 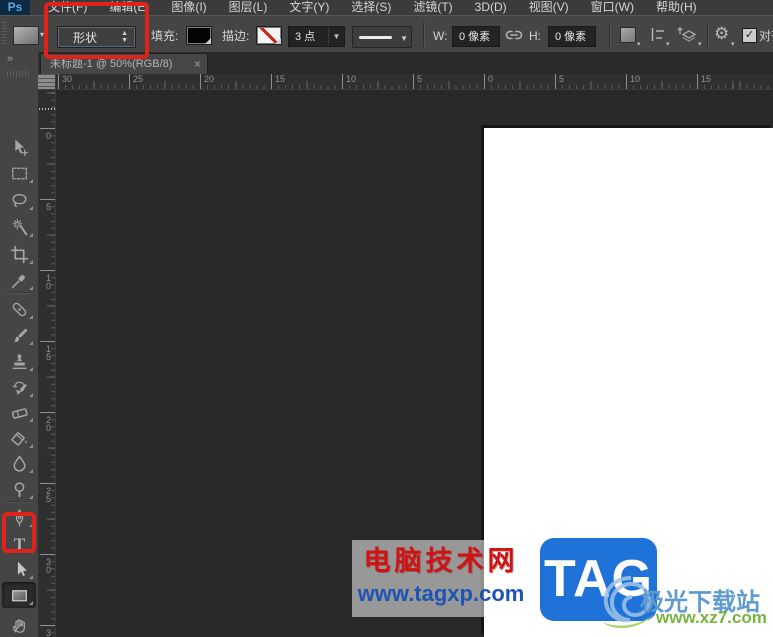 I want to click on path-alignment-dropdown-arrow: ▾, so click(x=668, y=44).